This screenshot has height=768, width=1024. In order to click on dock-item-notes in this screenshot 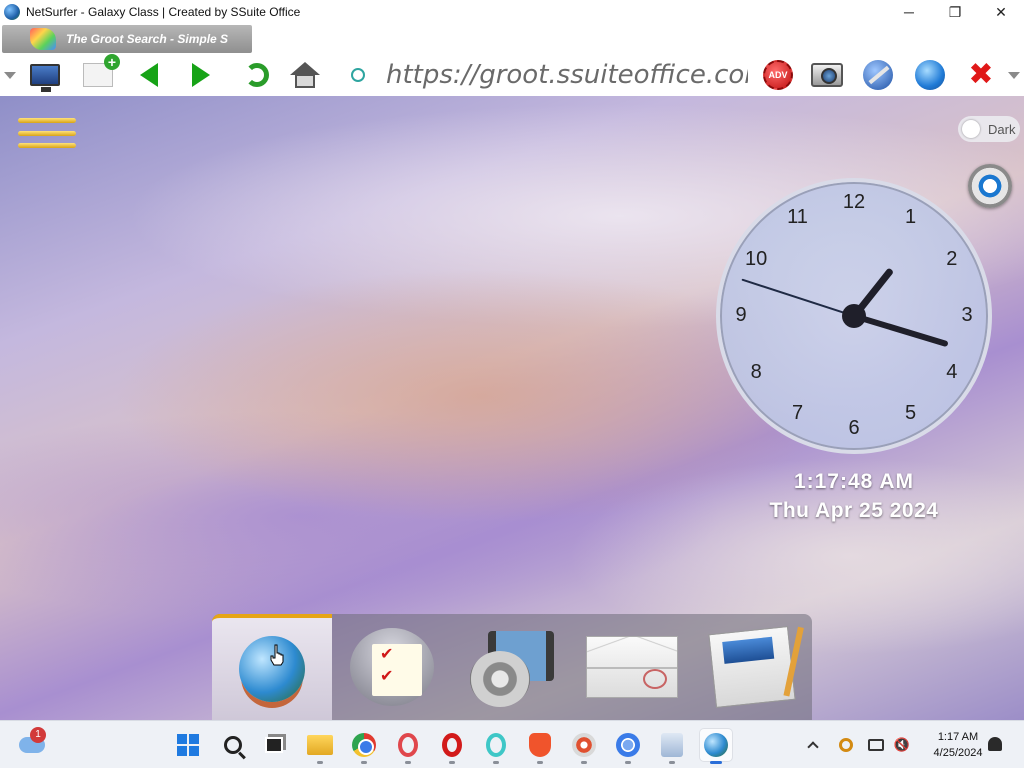, I will do `click(392, 667)`.